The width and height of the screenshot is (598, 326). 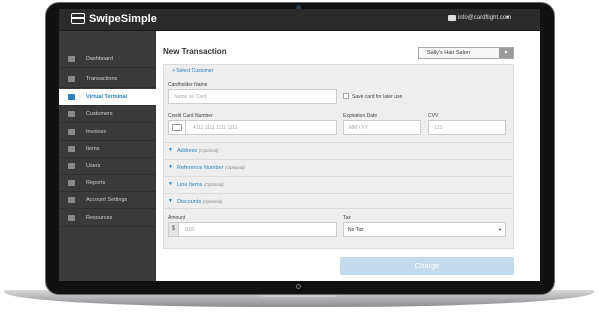 I want to click on app-header: SwipeSimple info@cardflight.com ▾, so click(x=299, y=20).